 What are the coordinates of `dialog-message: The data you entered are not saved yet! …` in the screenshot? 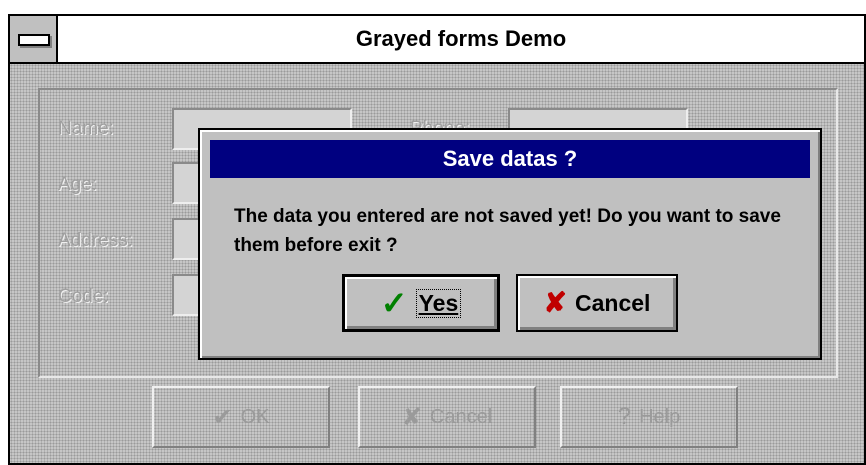 It's located at (507, 231).